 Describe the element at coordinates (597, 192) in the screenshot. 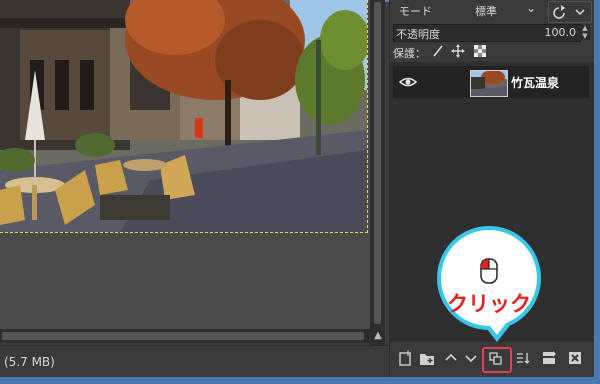

I see `window-right-border` at that location.